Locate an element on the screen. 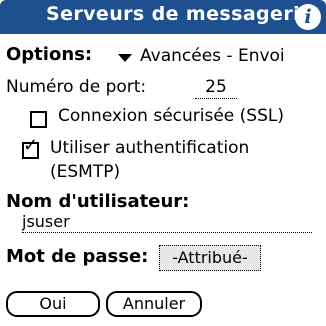 Image resolution: width=326 pixels, height=326 pixels. cancel-button: Annuler is located at coordinates (154, 304).